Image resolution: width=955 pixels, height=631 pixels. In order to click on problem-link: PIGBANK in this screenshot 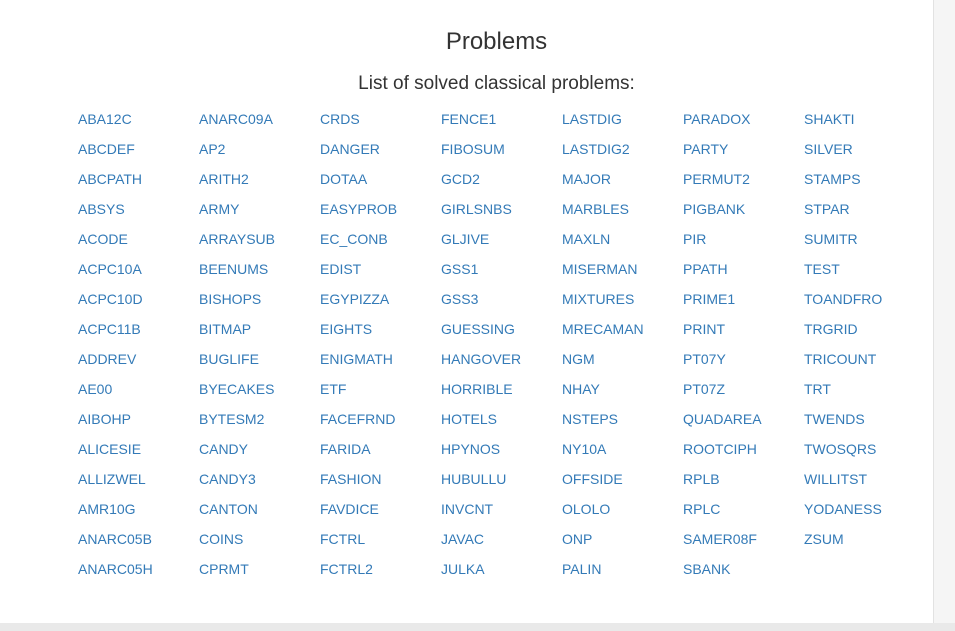, I will do `click(743, 211)`.